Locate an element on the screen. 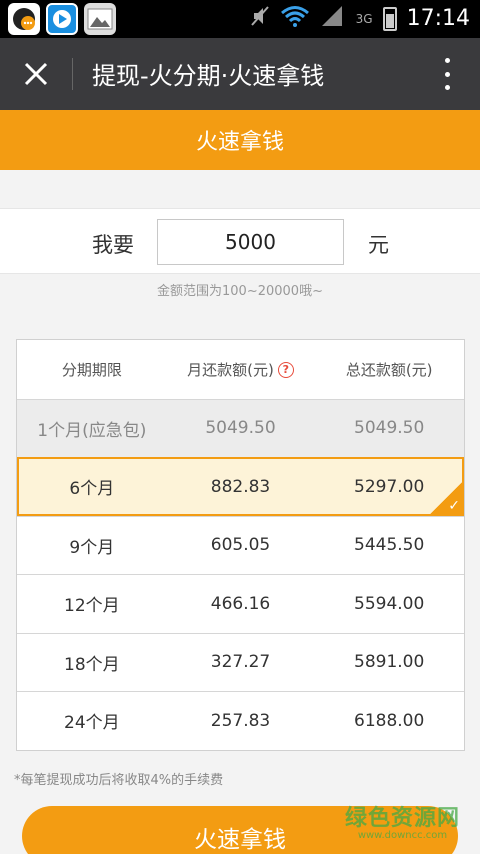 The image size is (480, 854). row-monthly: 605.05 is located at coordinates (240, 545).